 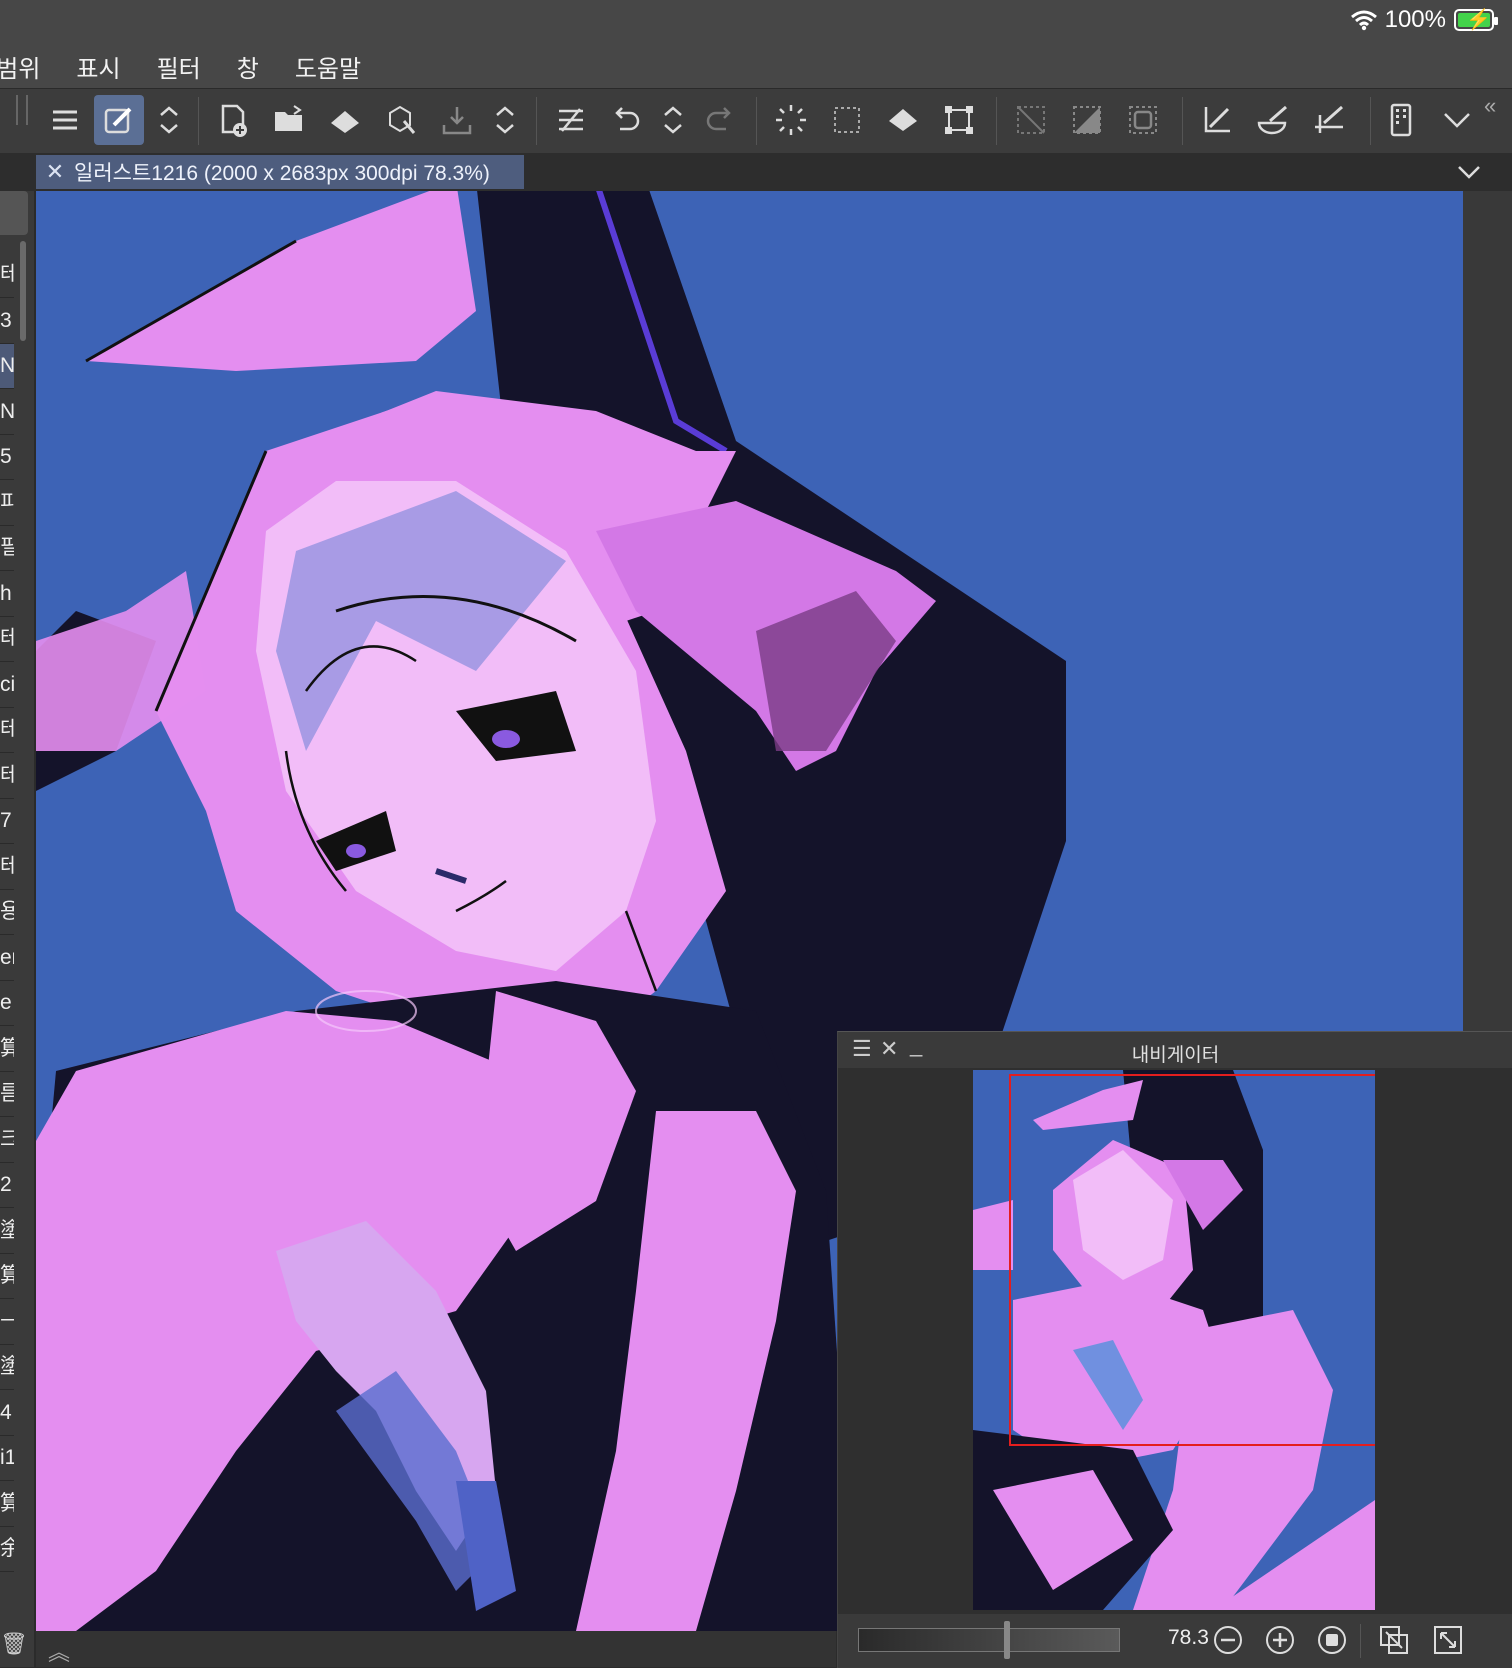 What do you see at coordinates (7, 1003) in the screenshot?
I see `tool-list-item: e` at bounding box center [7, 1003].